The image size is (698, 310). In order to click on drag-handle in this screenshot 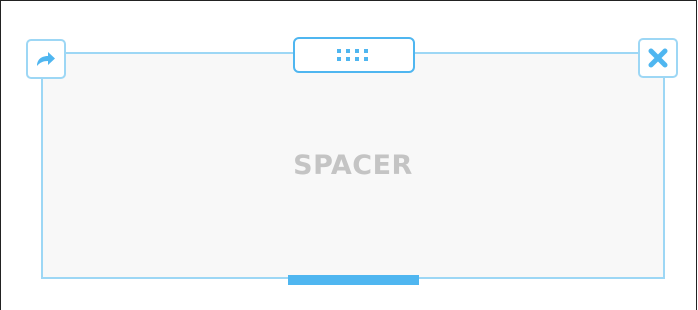, I will do `click(354, 55)`.